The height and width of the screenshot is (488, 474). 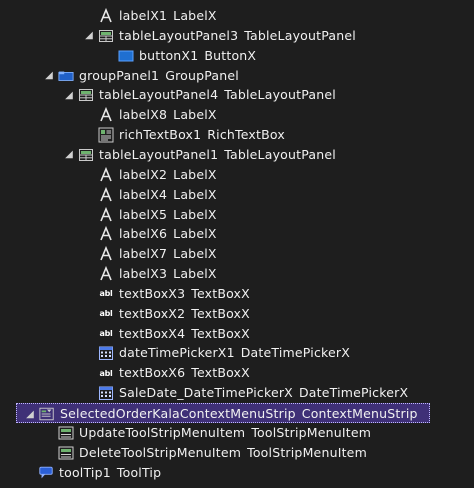 I want to click on tree-node: dateTimePickerX1 DateTimePickerX, so click(x=237, y=353).